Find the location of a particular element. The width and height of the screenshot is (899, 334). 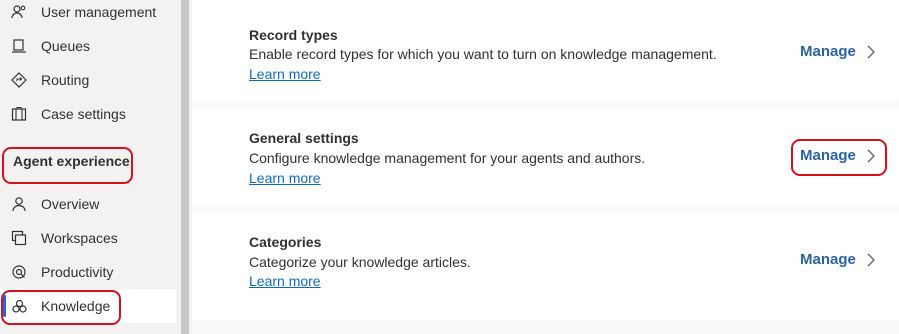

routing-icon is located at coordinates (19, 80).